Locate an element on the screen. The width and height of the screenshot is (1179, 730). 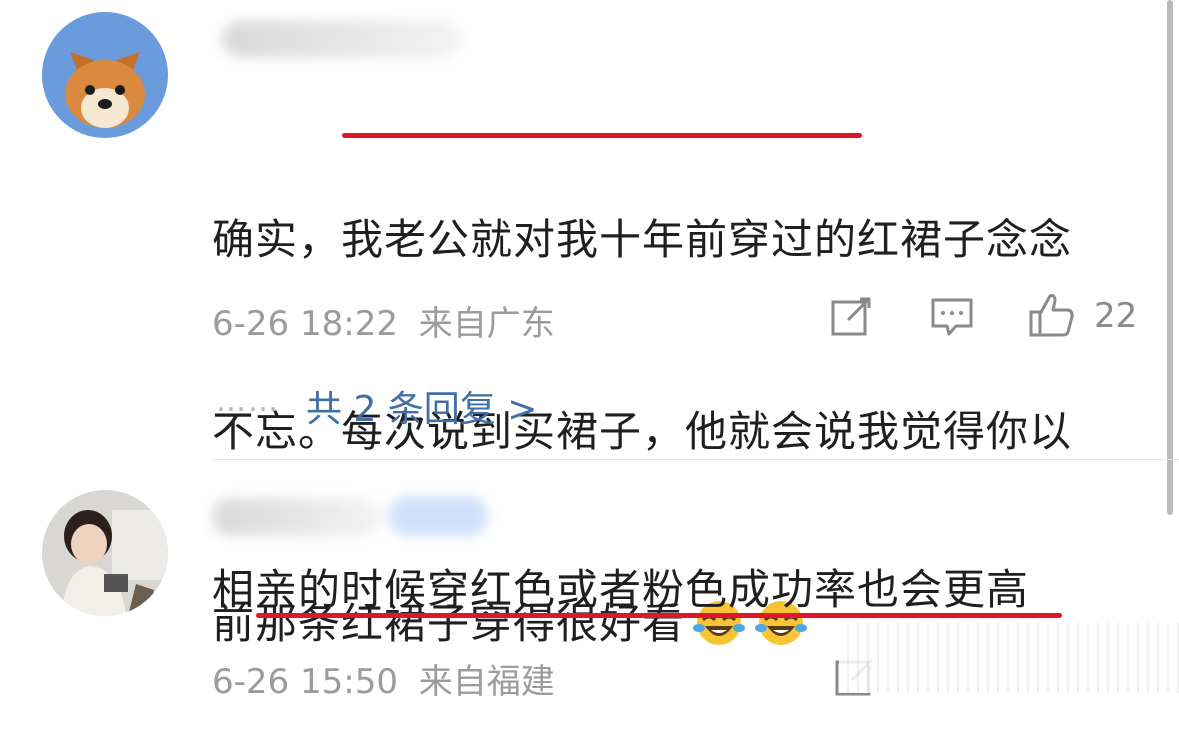
thumbs-up-icon is located at coordinates (1051, 315).